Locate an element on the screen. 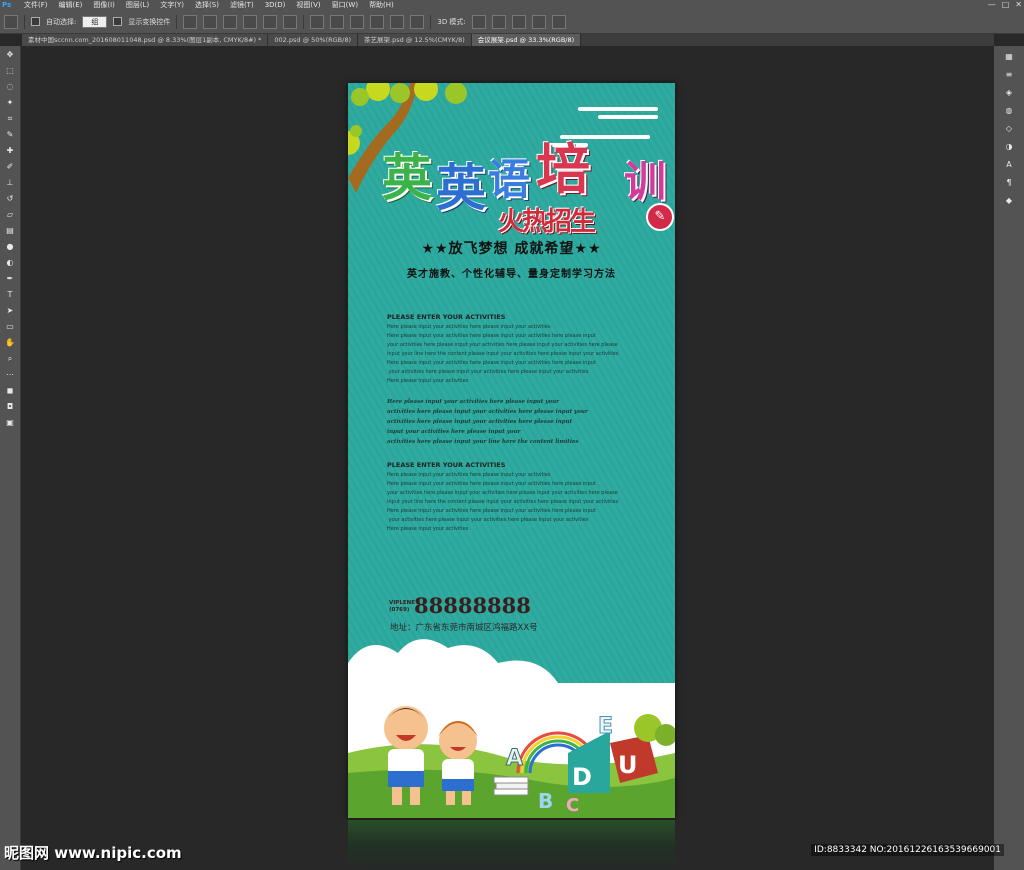 Image resolution: width=1024 pixels, height=870 pixels. align-left-icon is located at coordinates (250, 21).